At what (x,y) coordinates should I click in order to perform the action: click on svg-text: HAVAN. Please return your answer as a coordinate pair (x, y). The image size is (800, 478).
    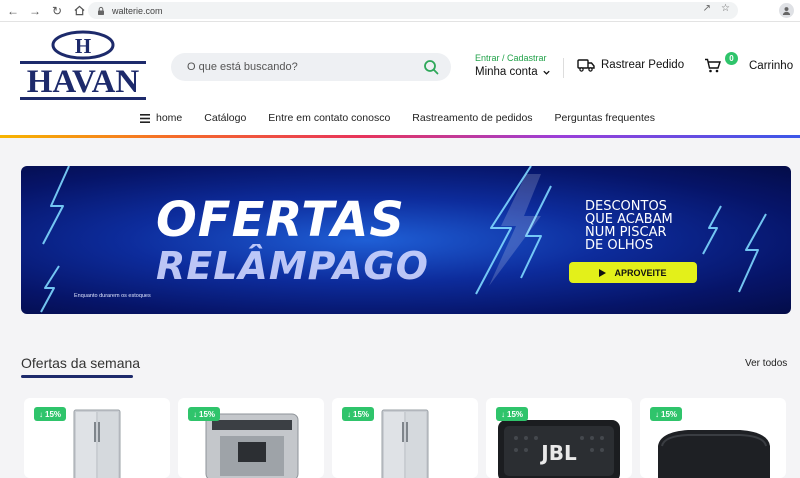
    Looking at the image, I should click on (83, 82).